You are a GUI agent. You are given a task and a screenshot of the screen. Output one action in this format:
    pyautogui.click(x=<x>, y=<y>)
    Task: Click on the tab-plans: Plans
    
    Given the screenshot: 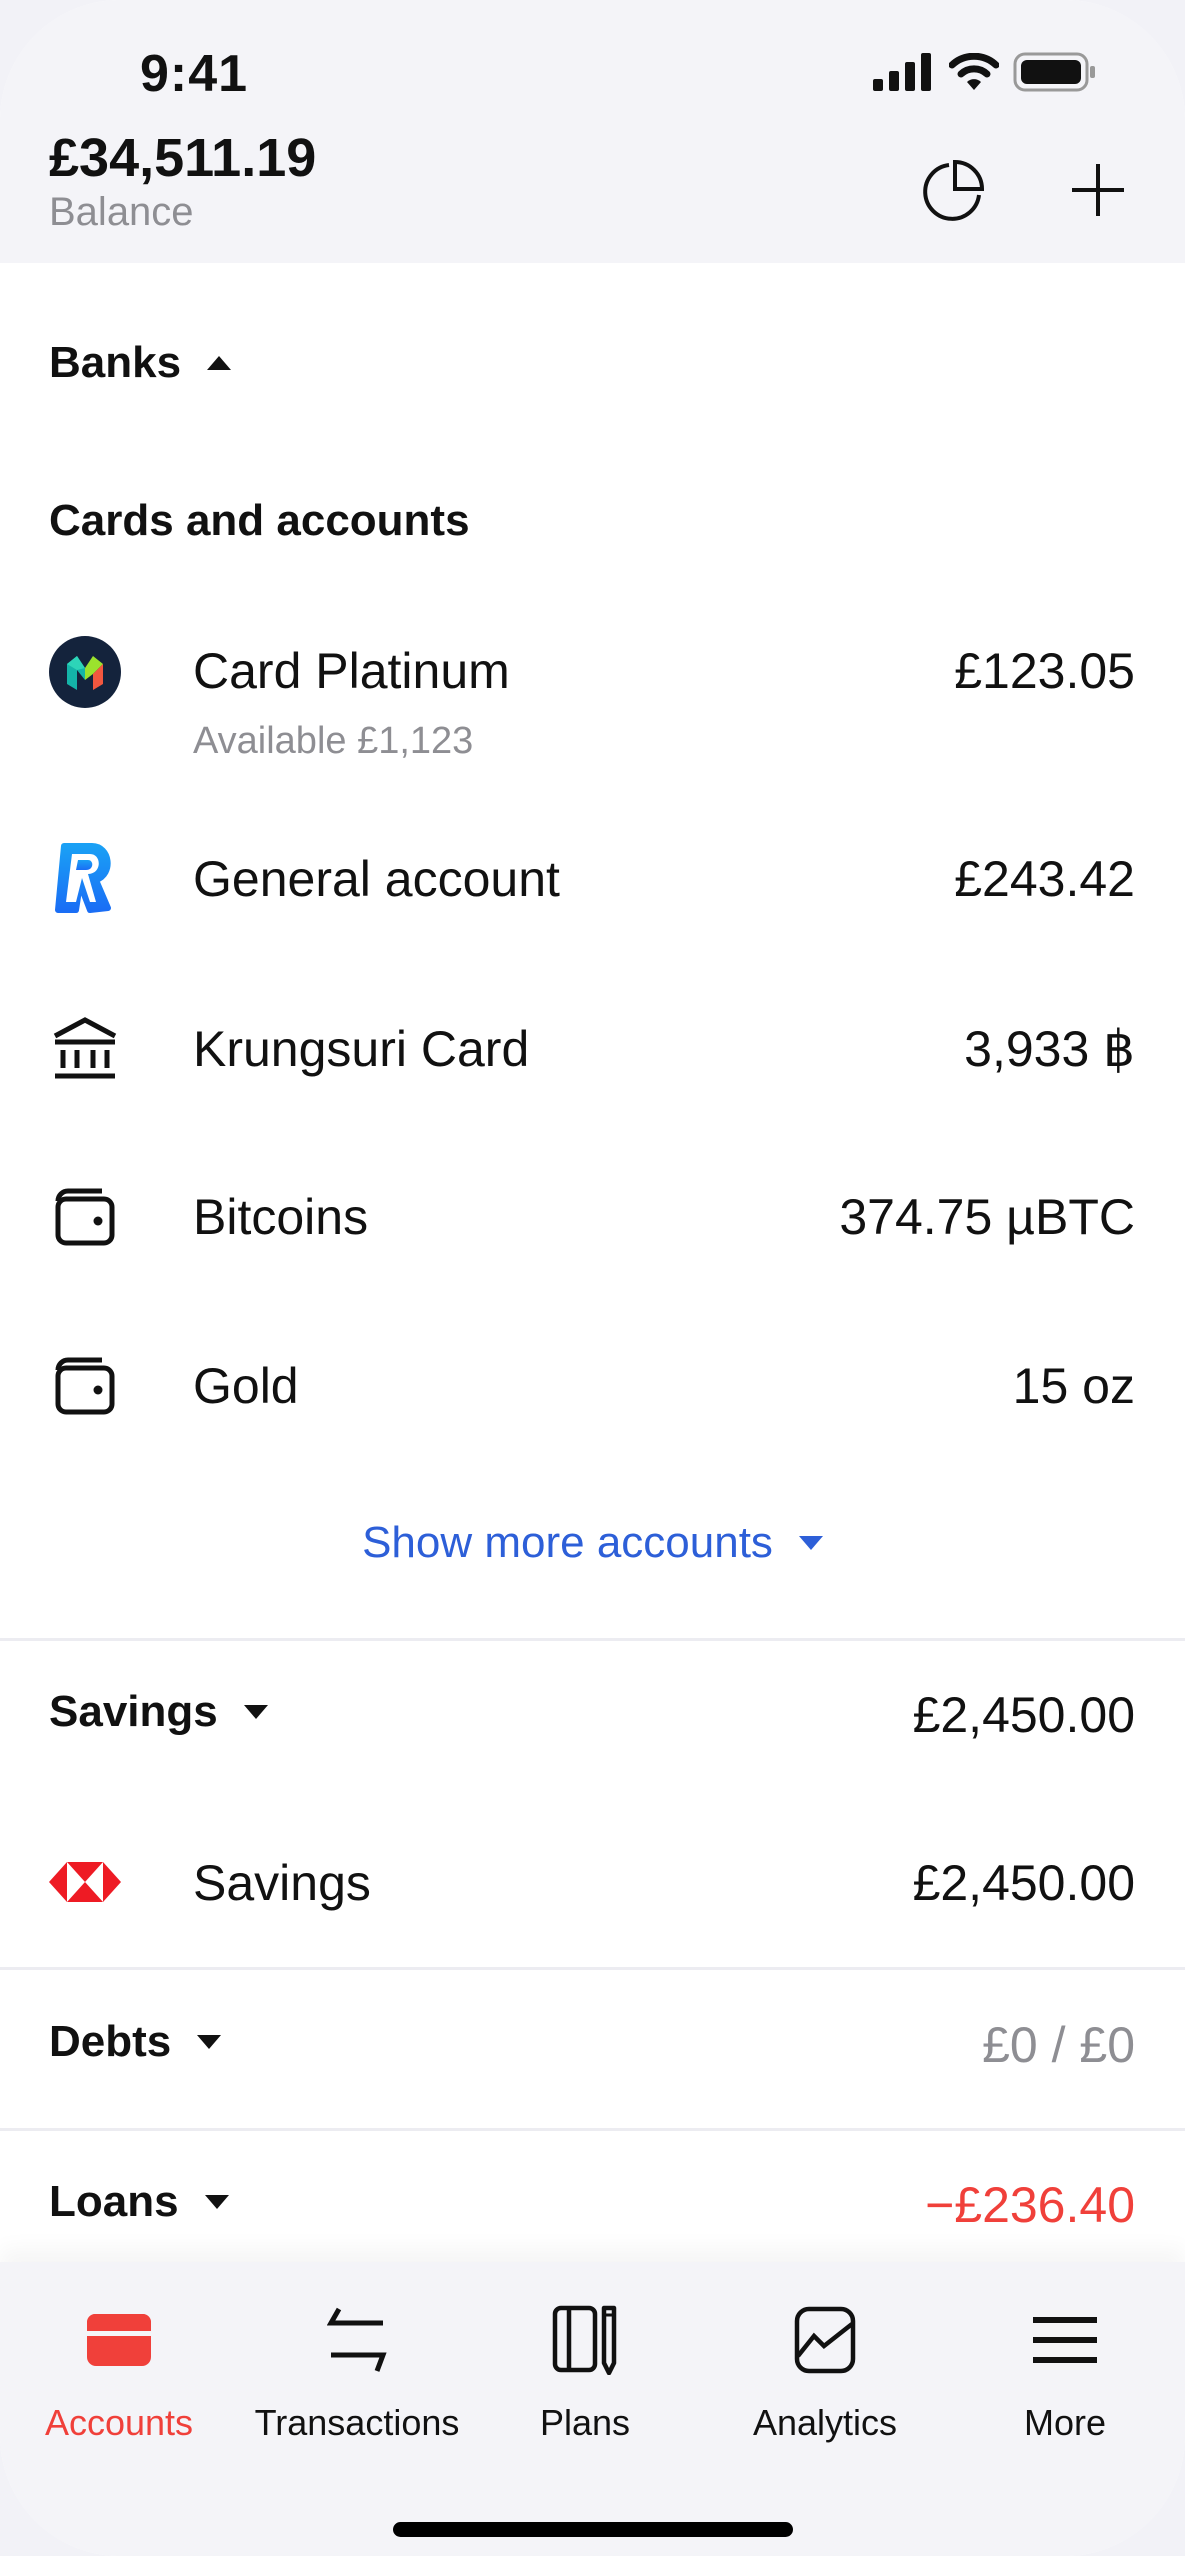 What is the action you would take?
    pyautogui.click(x=585, y=2353)
    